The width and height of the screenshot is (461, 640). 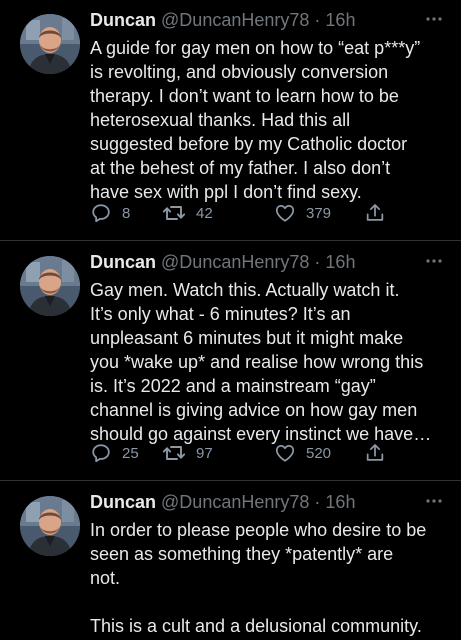 What do you see at coordinates (187, 453) in the screenshot?
I see `retweet-button: 97` at bounding box center [187, 453].